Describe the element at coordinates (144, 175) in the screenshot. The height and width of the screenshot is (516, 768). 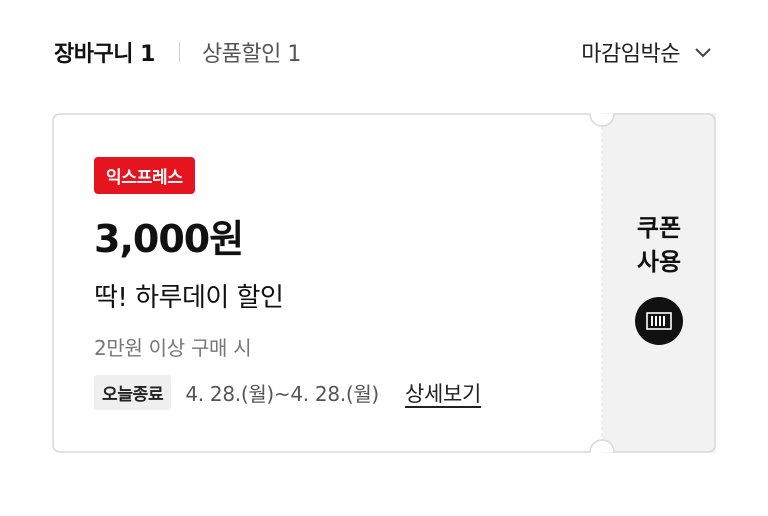
I see `express-badge: 익스프레스` at that location.